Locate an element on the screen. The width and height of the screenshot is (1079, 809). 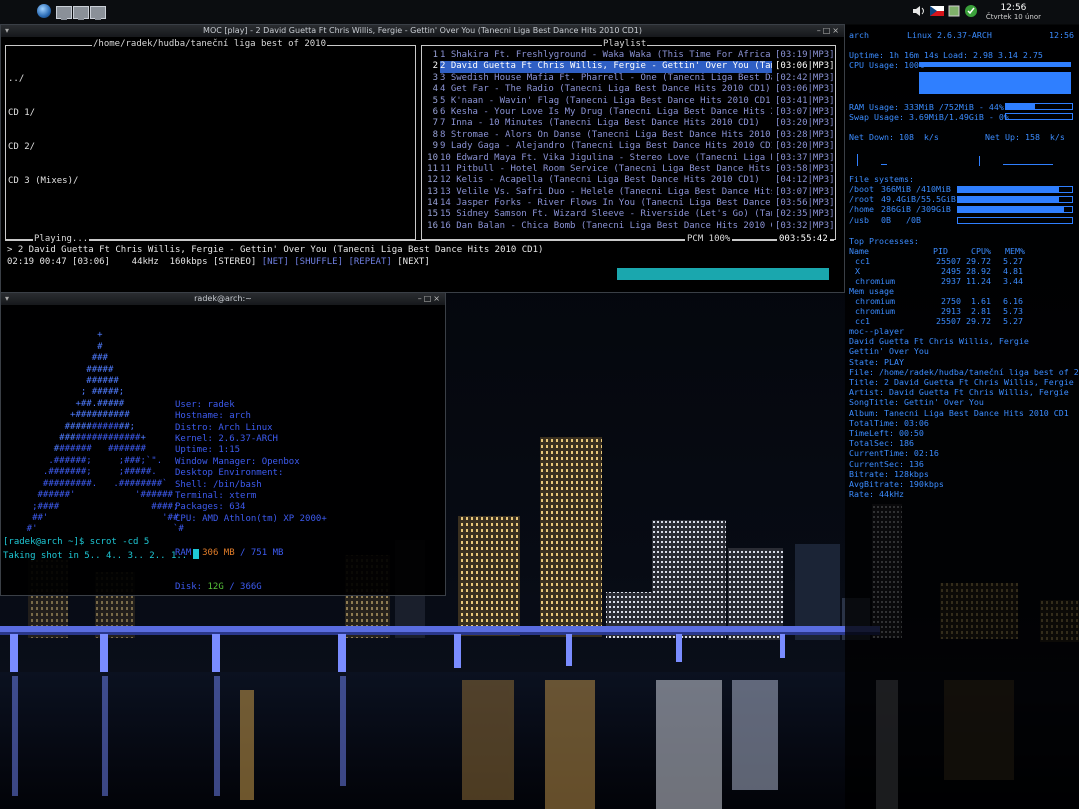
playlist-song-time: [03:19|MP3] is located at coordinates (805, 55).